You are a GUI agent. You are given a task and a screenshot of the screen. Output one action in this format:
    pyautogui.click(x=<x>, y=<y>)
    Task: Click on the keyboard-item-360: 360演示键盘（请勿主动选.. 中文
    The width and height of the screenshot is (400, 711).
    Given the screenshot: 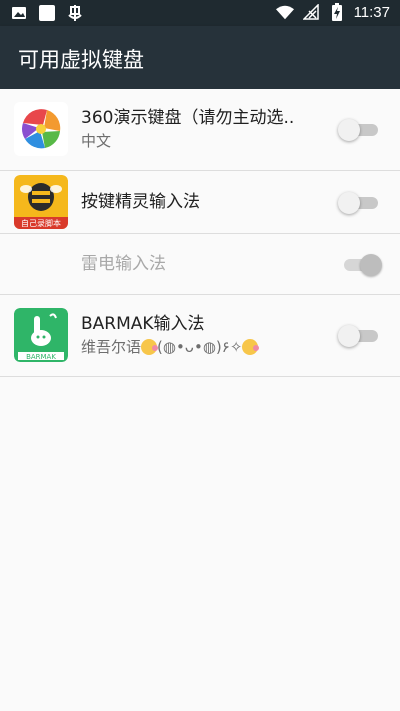 What is the action you would take?
    pyautogui.click(x=200, y=130)
    